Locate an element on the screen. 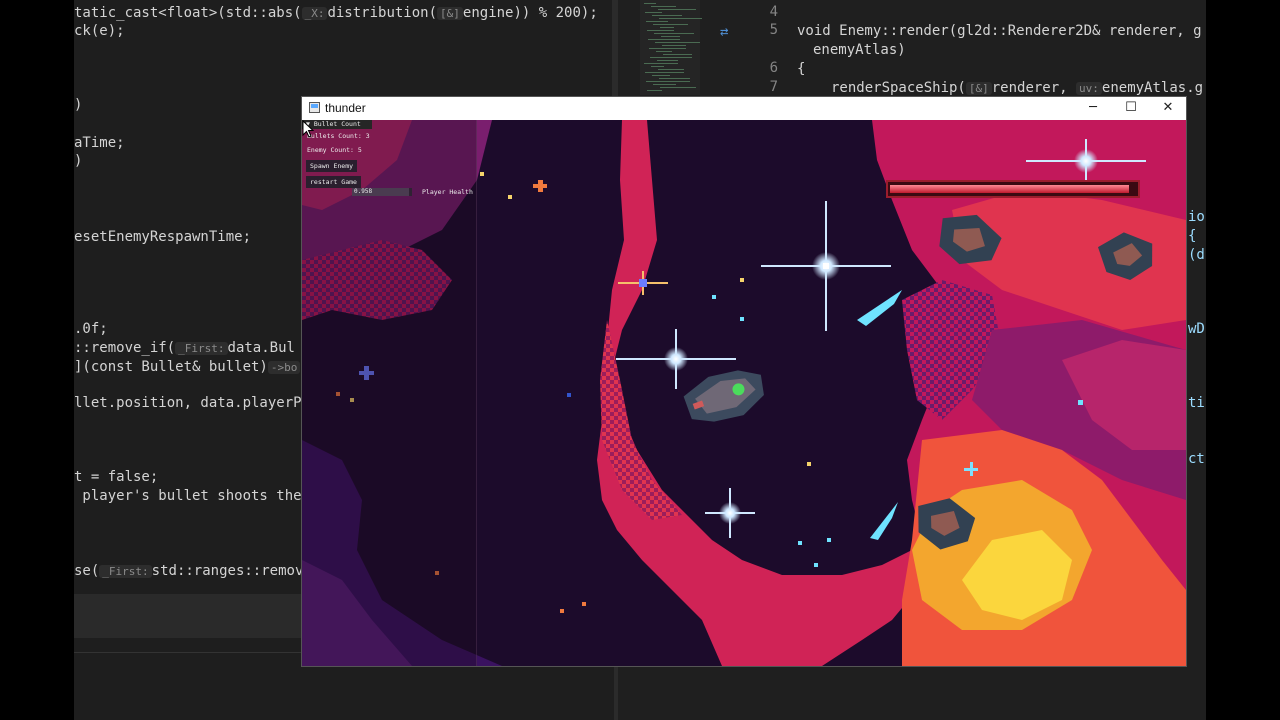 This screenshot has height=720, width=1280. code-token: player's bullet shoots the is located at coordinates (188, 496).